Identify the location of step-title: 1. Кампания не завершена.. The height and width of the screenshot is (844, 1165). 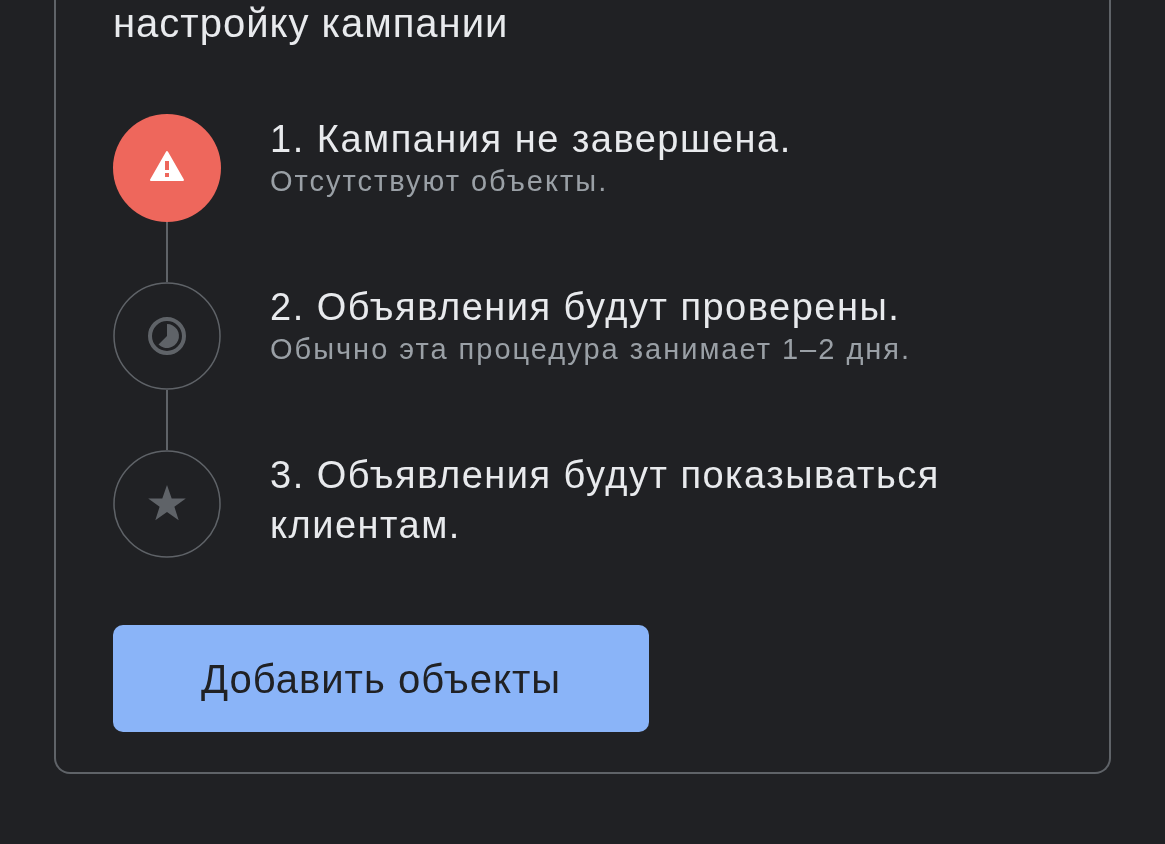
(531, 139).